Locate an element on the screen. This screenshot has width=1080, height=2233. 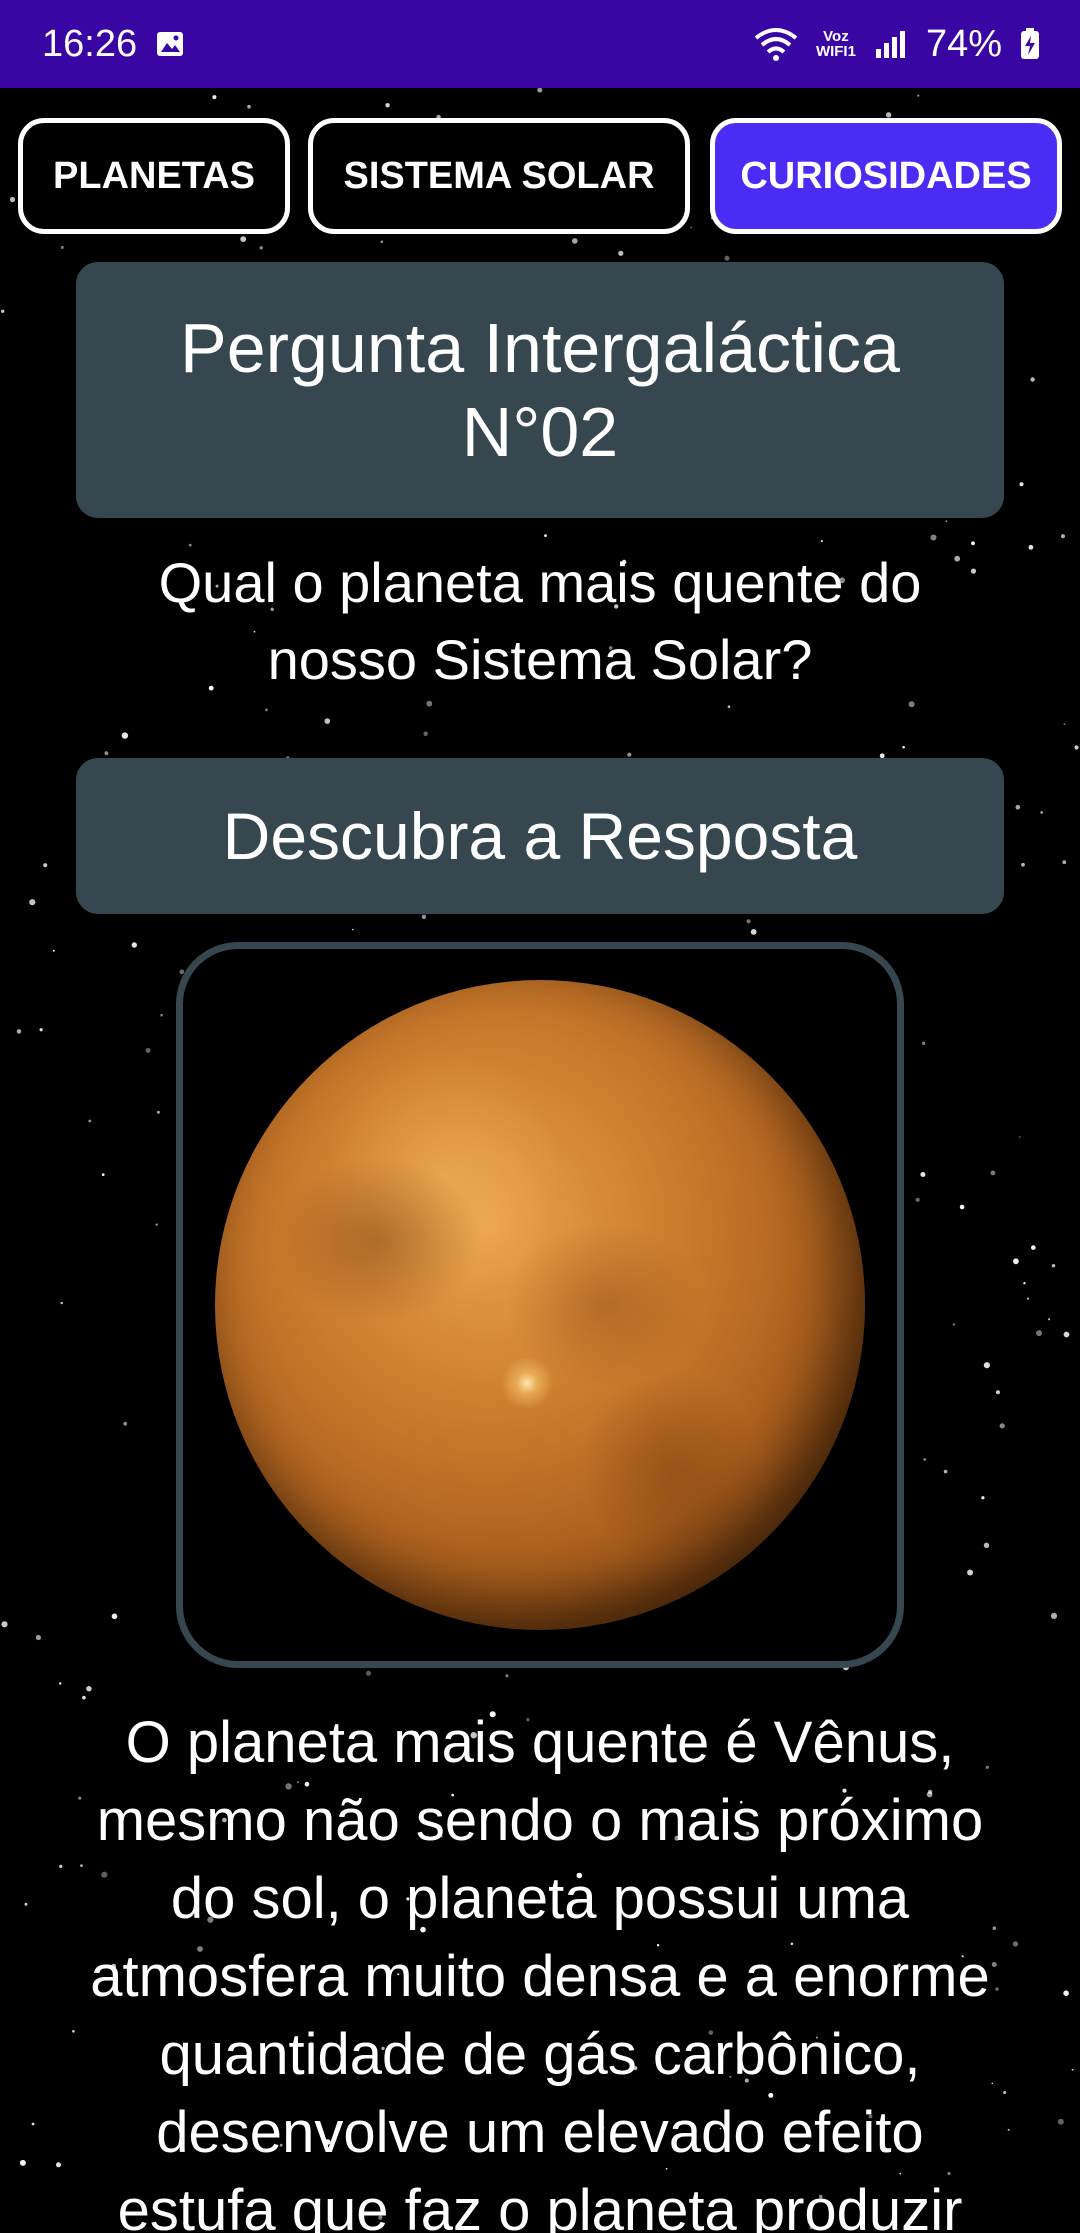
clock: 16:26 is located at coordinates (90, 43).